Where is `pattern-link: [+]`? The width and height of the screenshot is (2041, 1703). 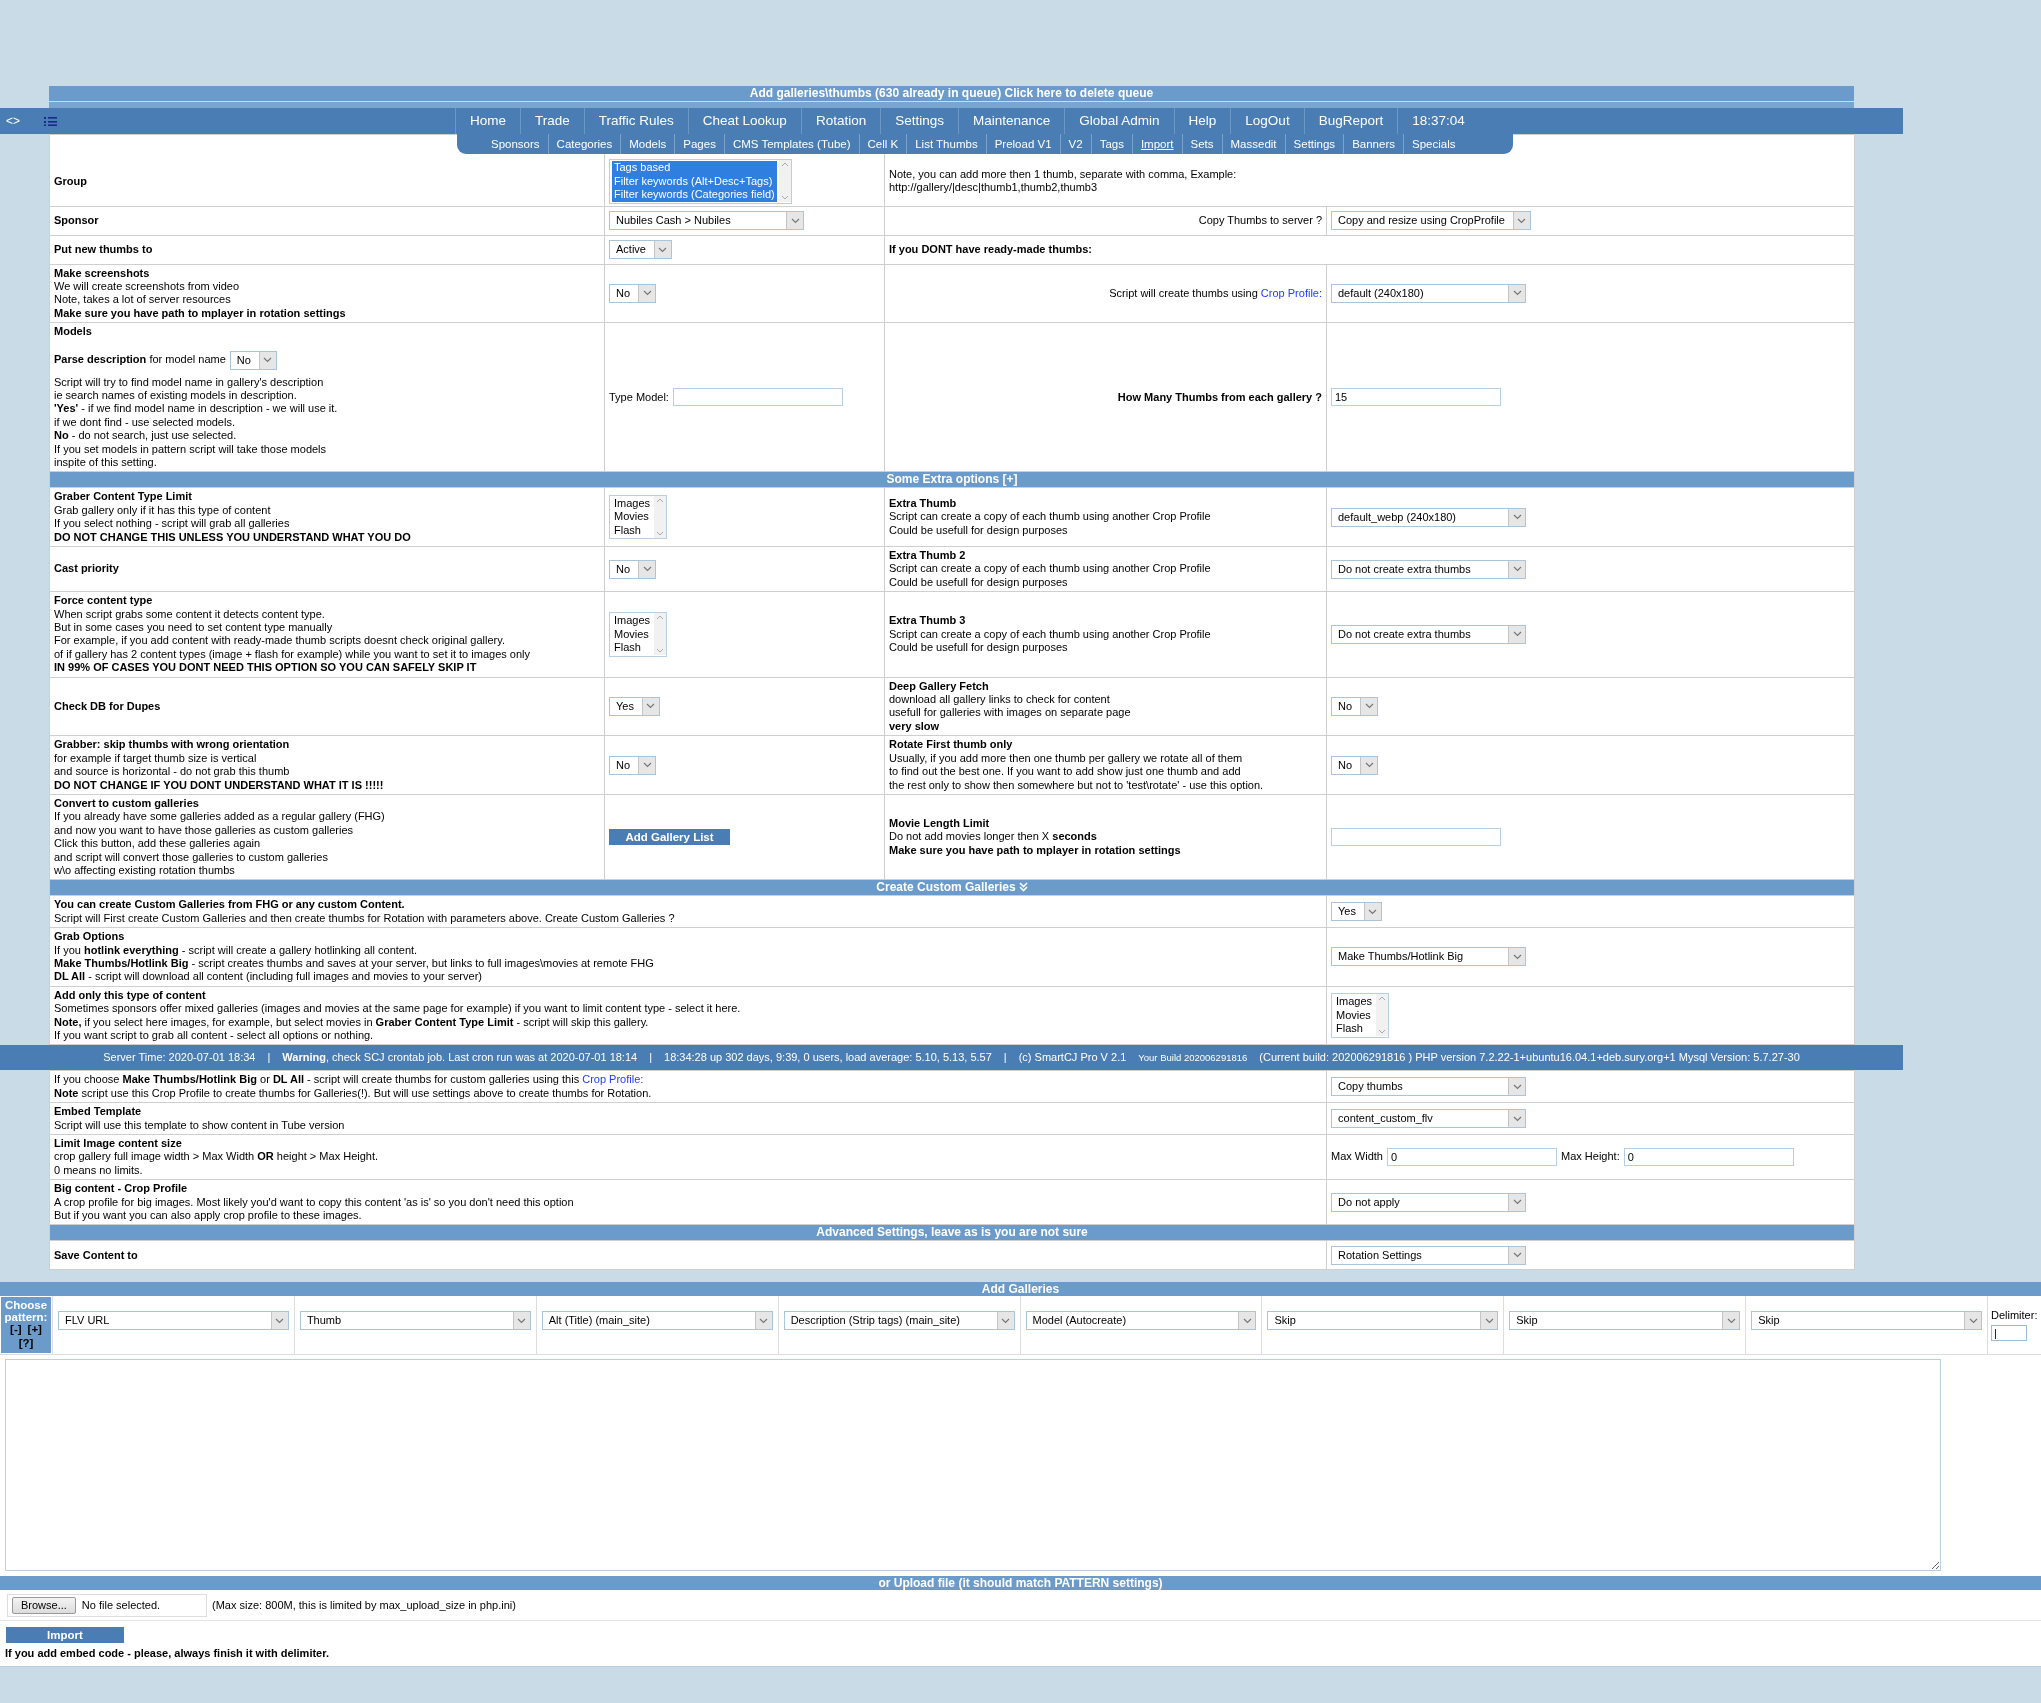 pattern-link: [+] is located at coordinates (34, 1329).